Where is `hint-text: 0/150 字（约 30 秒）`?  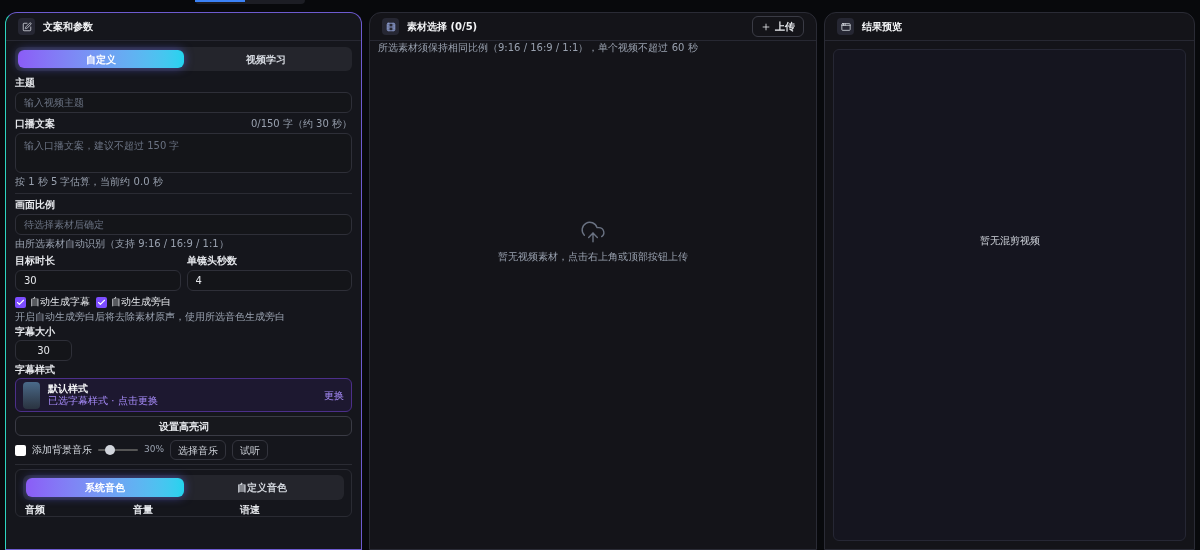 hint-text: 0/150 字（约 30 秒） is located at coordinates (301, 124).